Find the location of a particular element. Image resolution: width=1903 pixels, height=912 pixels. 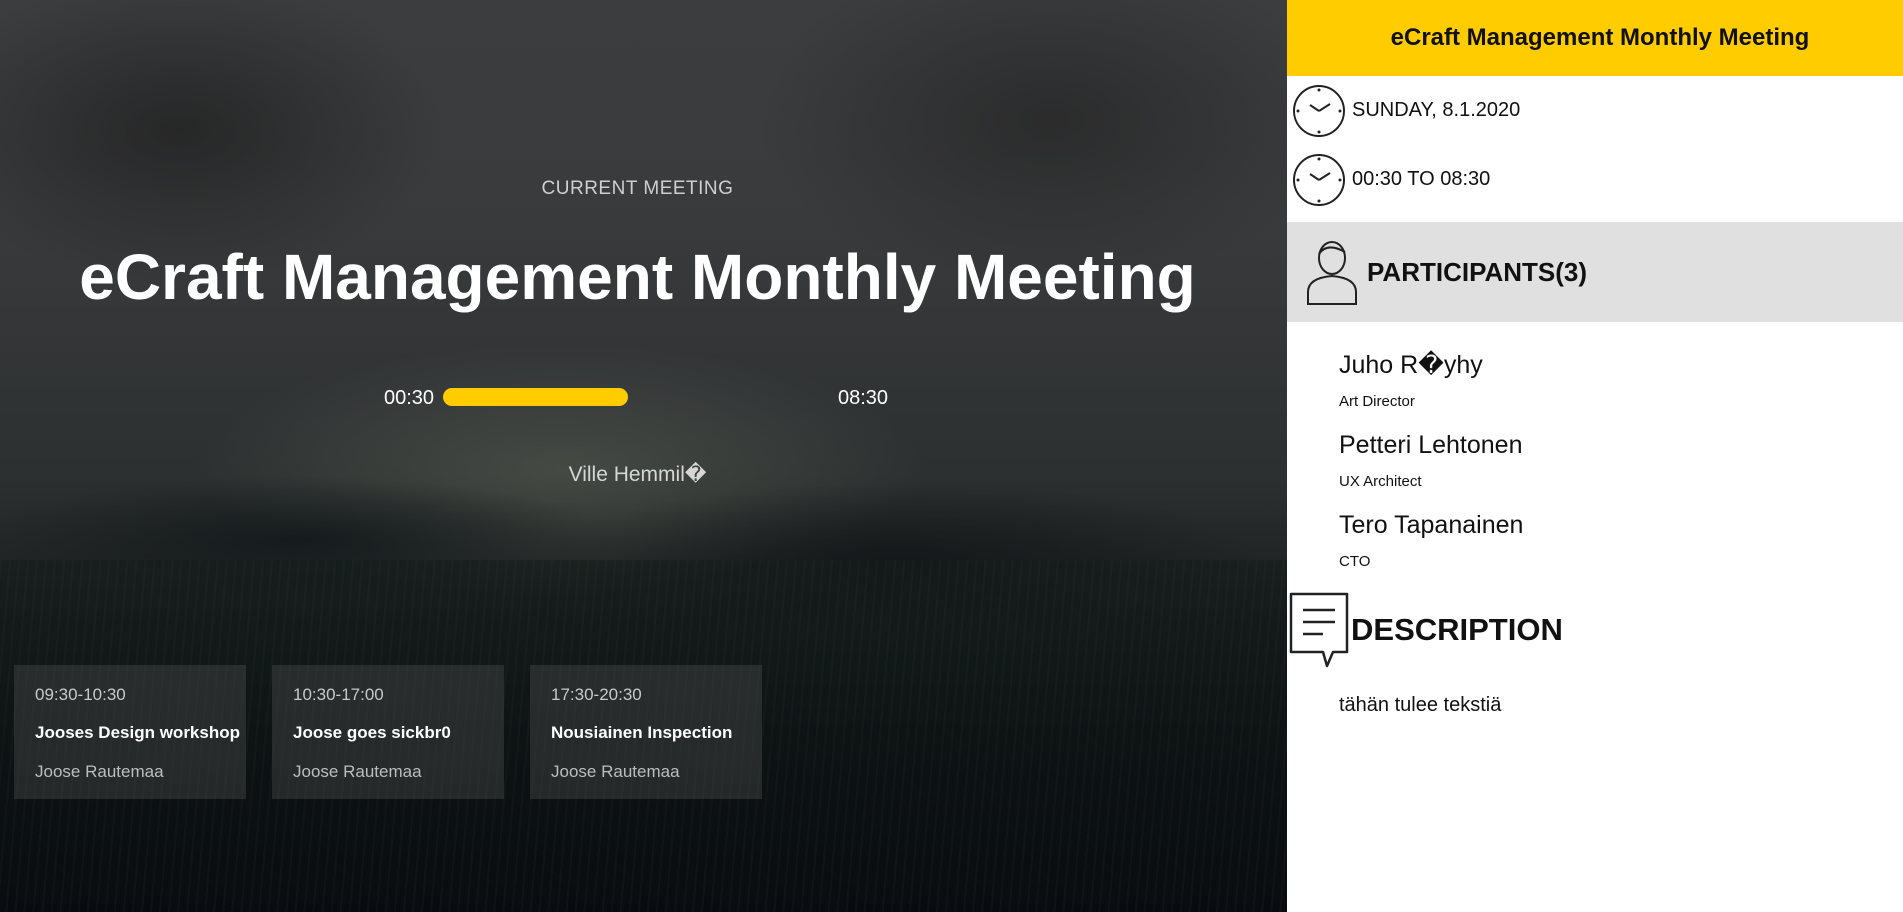

upcoming-meeting-title: Joose goes sickbr0 is located at coordinates (372, 732).